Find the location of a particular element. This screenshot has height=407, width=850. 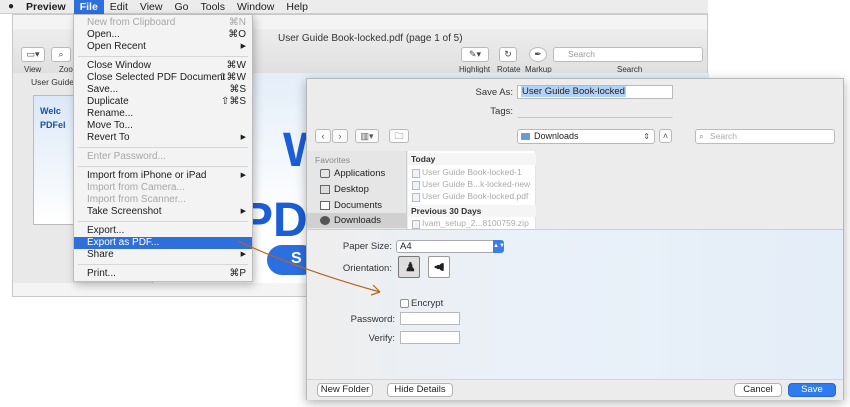

zoom-button: ⌕ is located at coordinates (61, 54).